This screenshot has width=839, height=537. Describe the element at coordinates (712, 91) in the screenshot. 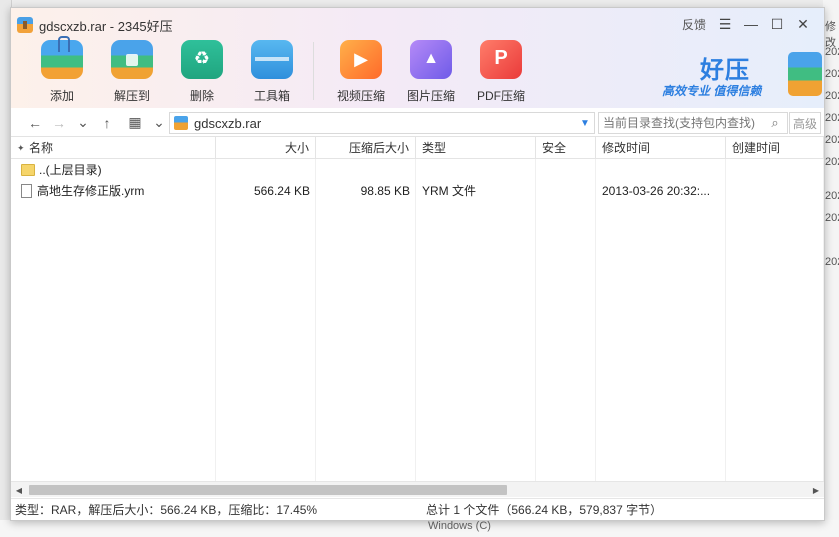

I see `brand-slogan: 高效专业 值得信赖` at that location.